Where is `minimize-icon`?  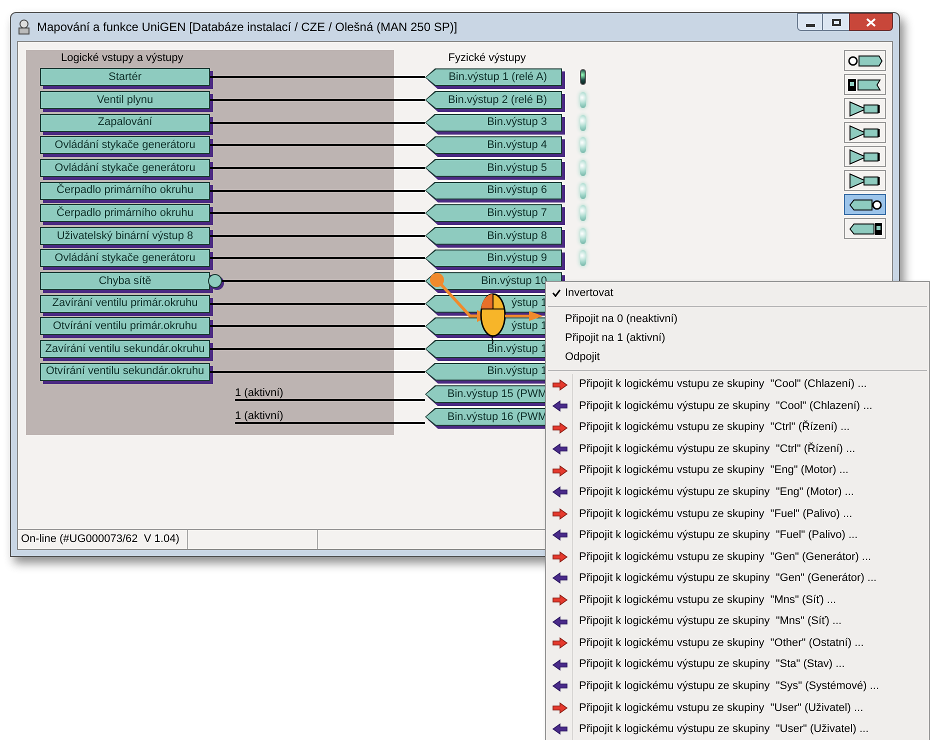 minimize-icon is located at coordinates (810, 25).